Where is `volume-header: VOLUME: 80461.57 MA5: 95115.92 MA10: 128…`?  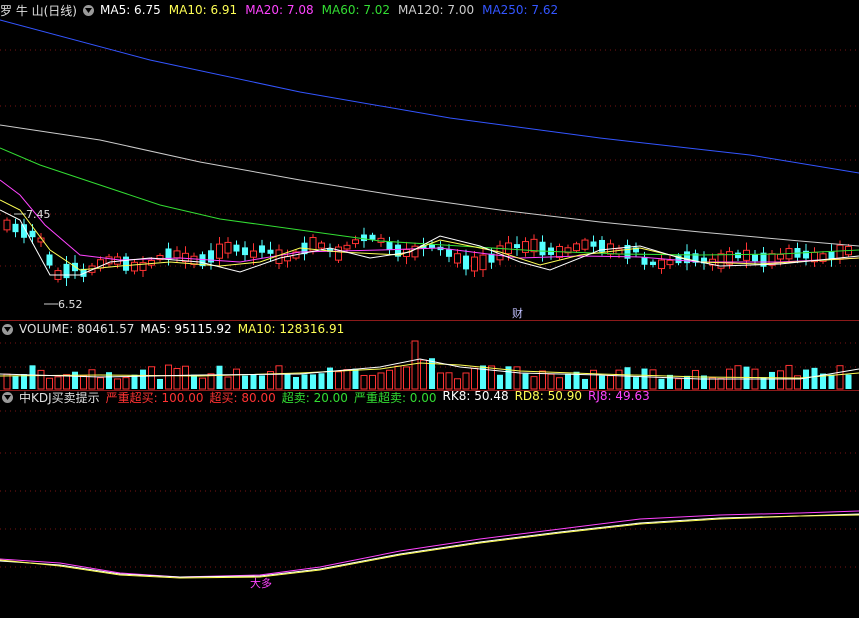 volume-header: VOLUME: 80461.57 MA5: 95115.92 MA10: 128… is located at coordinates (175, 329).